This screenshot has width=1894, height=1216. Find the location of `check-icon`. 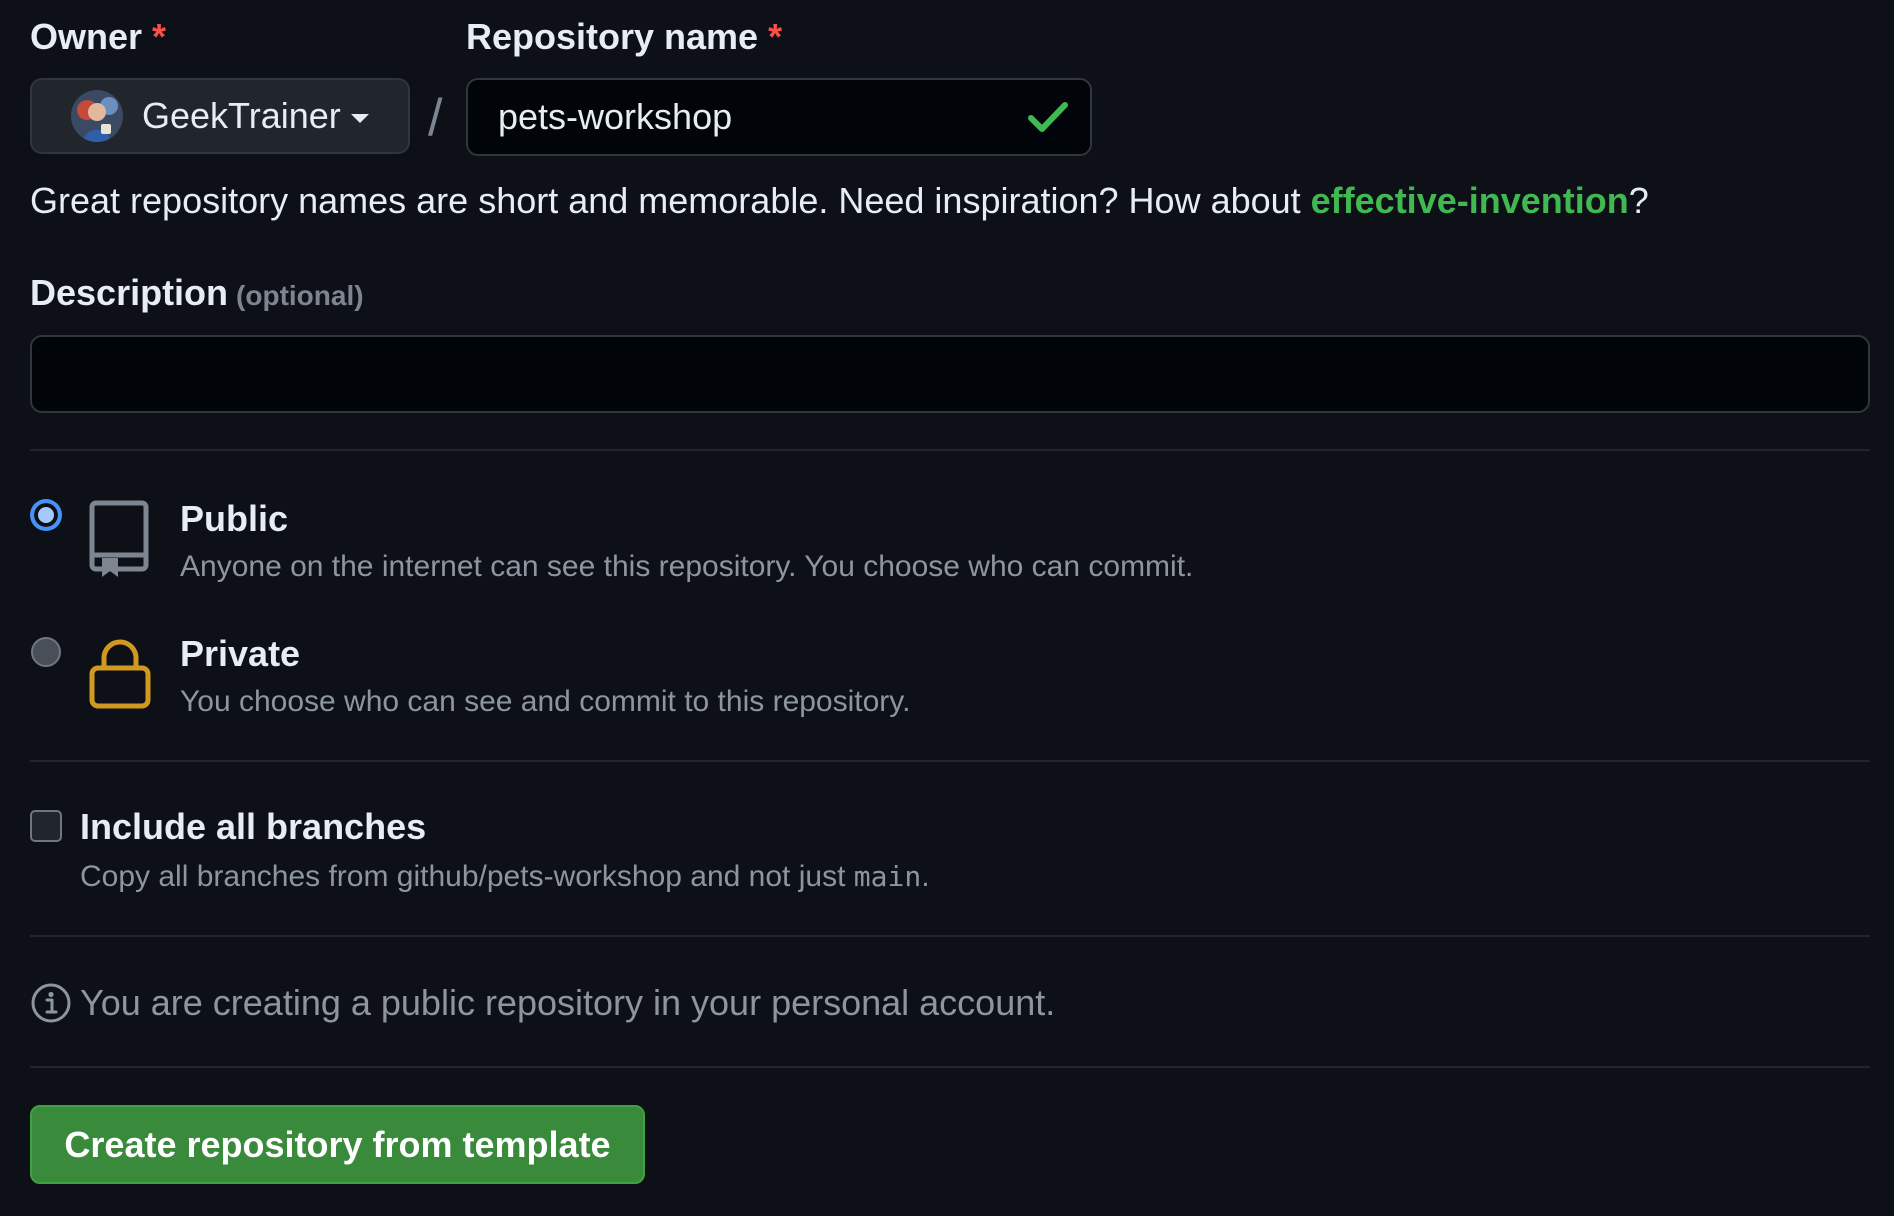

check-icon is located at coordinates (1048, 117).